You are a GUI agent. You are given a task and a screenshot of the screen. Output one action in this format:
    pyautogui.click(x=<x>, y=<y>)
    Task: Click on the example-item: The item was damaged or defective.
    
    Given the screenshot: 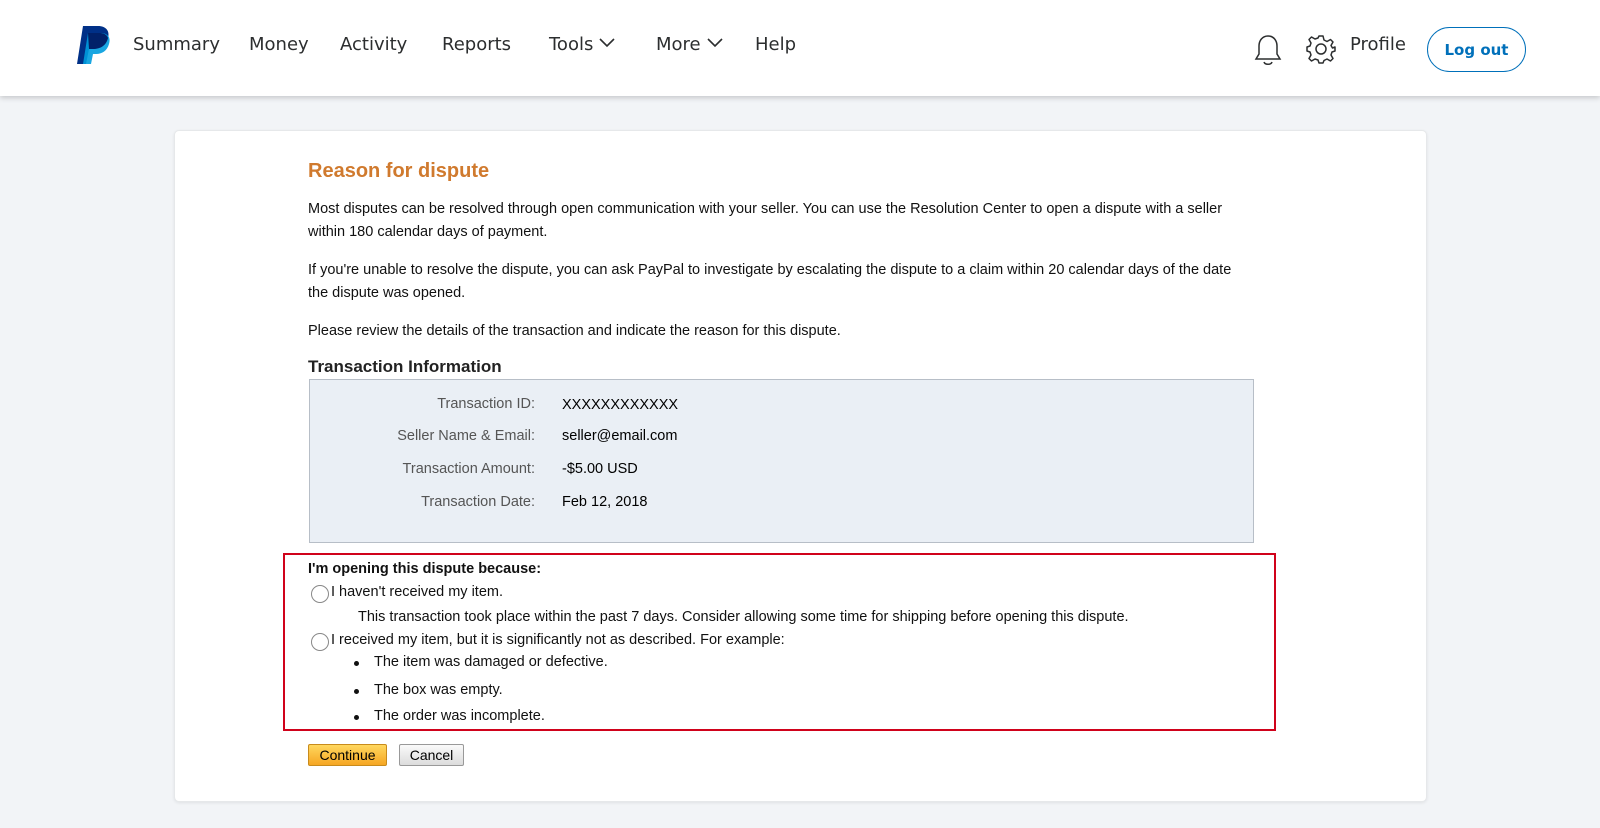 What is the action you would take?
    pyautogui.click(x=491, y=662)
    